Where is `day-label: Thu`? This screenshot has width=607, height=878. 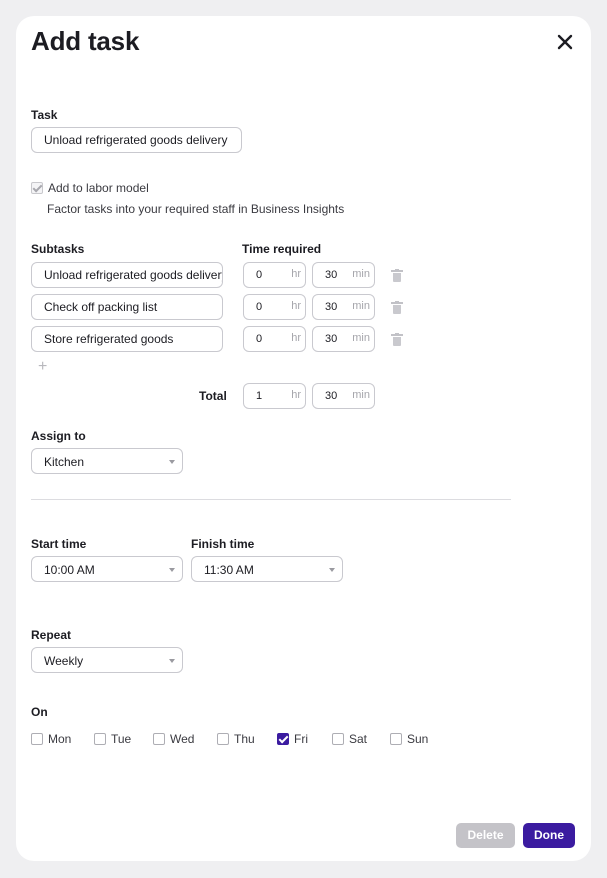 day-label: Thu is located at coordinates (244, 739).